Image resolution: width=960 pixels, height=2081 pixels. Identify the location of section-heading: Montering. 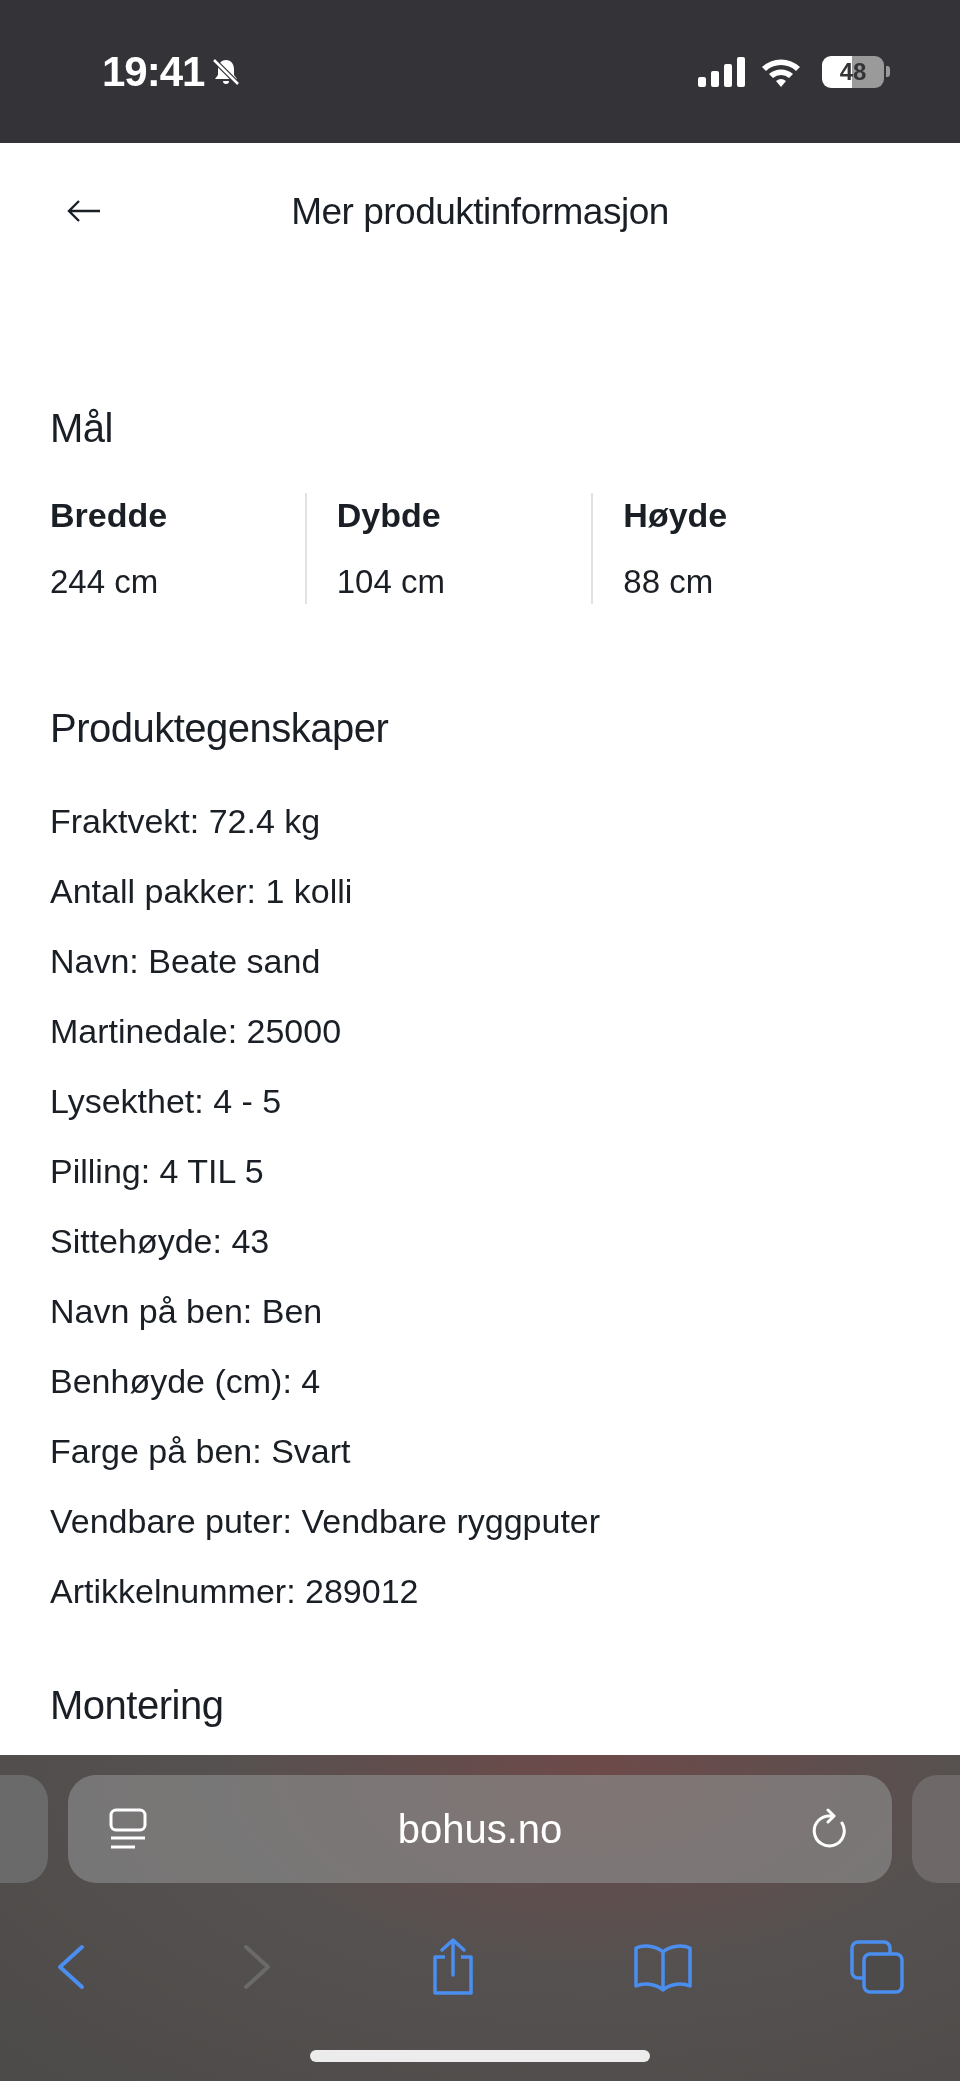
(137, 1705).